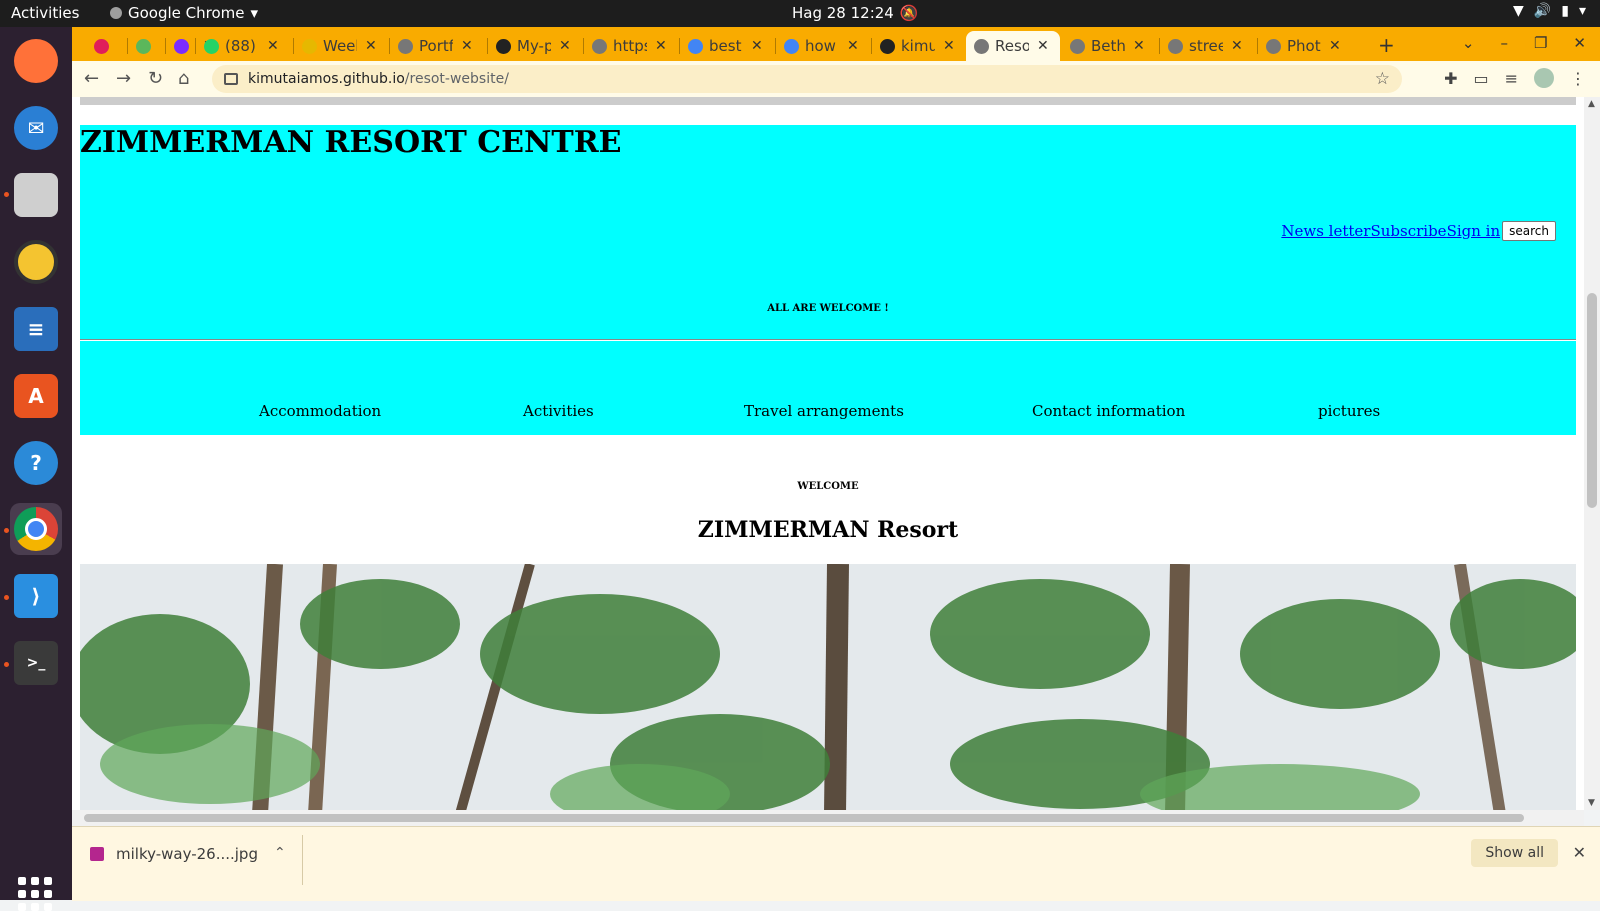  I want to click on browser-tab: kimu ✕, so click(918, 46).